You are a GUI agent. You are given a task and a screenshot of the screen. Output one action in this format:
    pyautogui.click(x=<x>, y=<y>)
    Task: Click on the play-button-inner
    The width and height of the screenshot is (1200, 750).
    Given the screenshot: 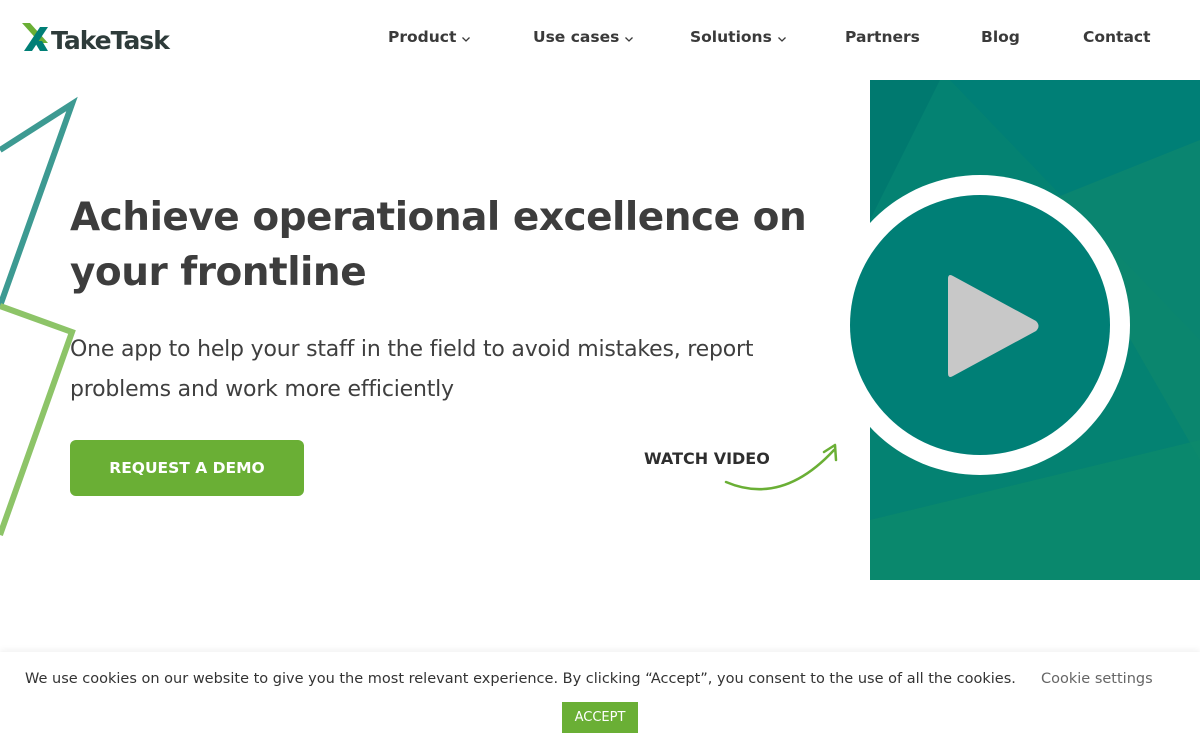 What is the action you would take?
    pyautogui.click(x=980, y=325)
    